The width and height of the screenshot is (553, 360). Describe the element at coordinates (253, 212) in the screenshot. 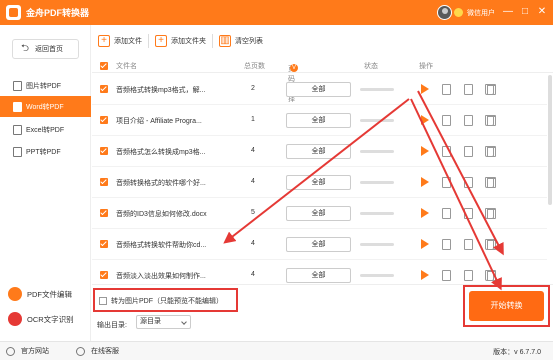

I see `page-count: 5` at that location.